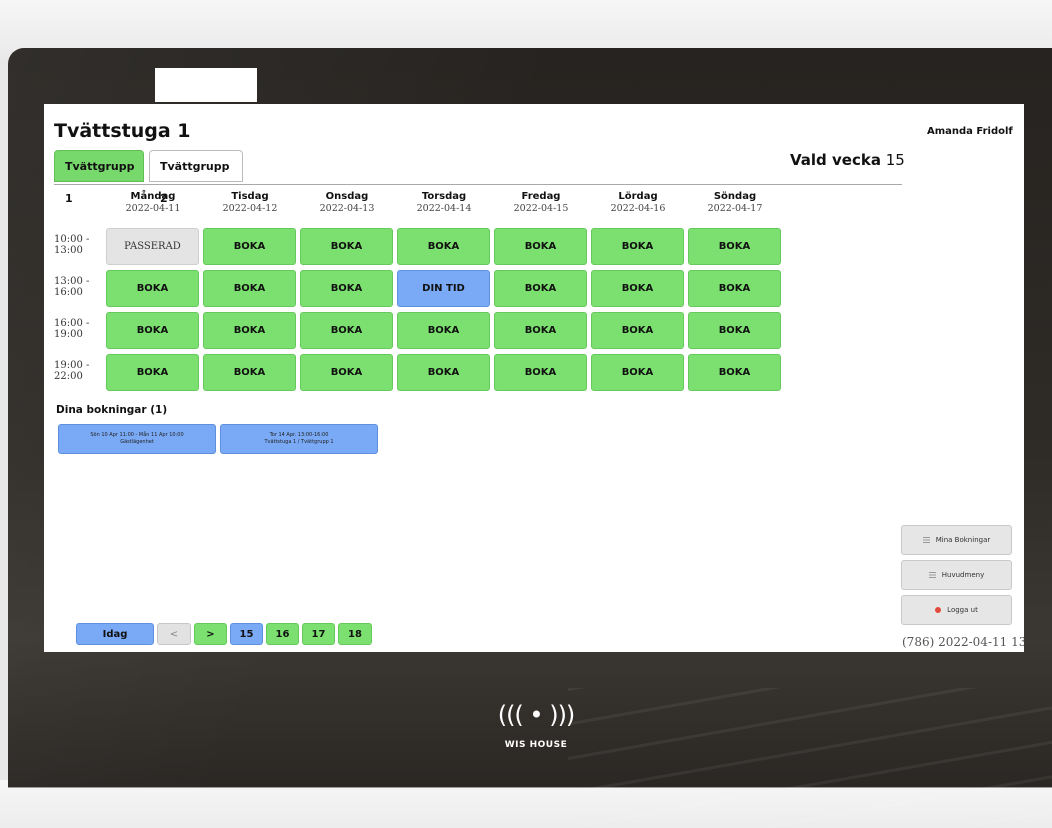 The height and width of the screenshot is (828, 1052). What do you see at coordinates (72, 239) in the screenshot?
I see `time-slot-start: 10:00 -` at bounding box center [72, 239].